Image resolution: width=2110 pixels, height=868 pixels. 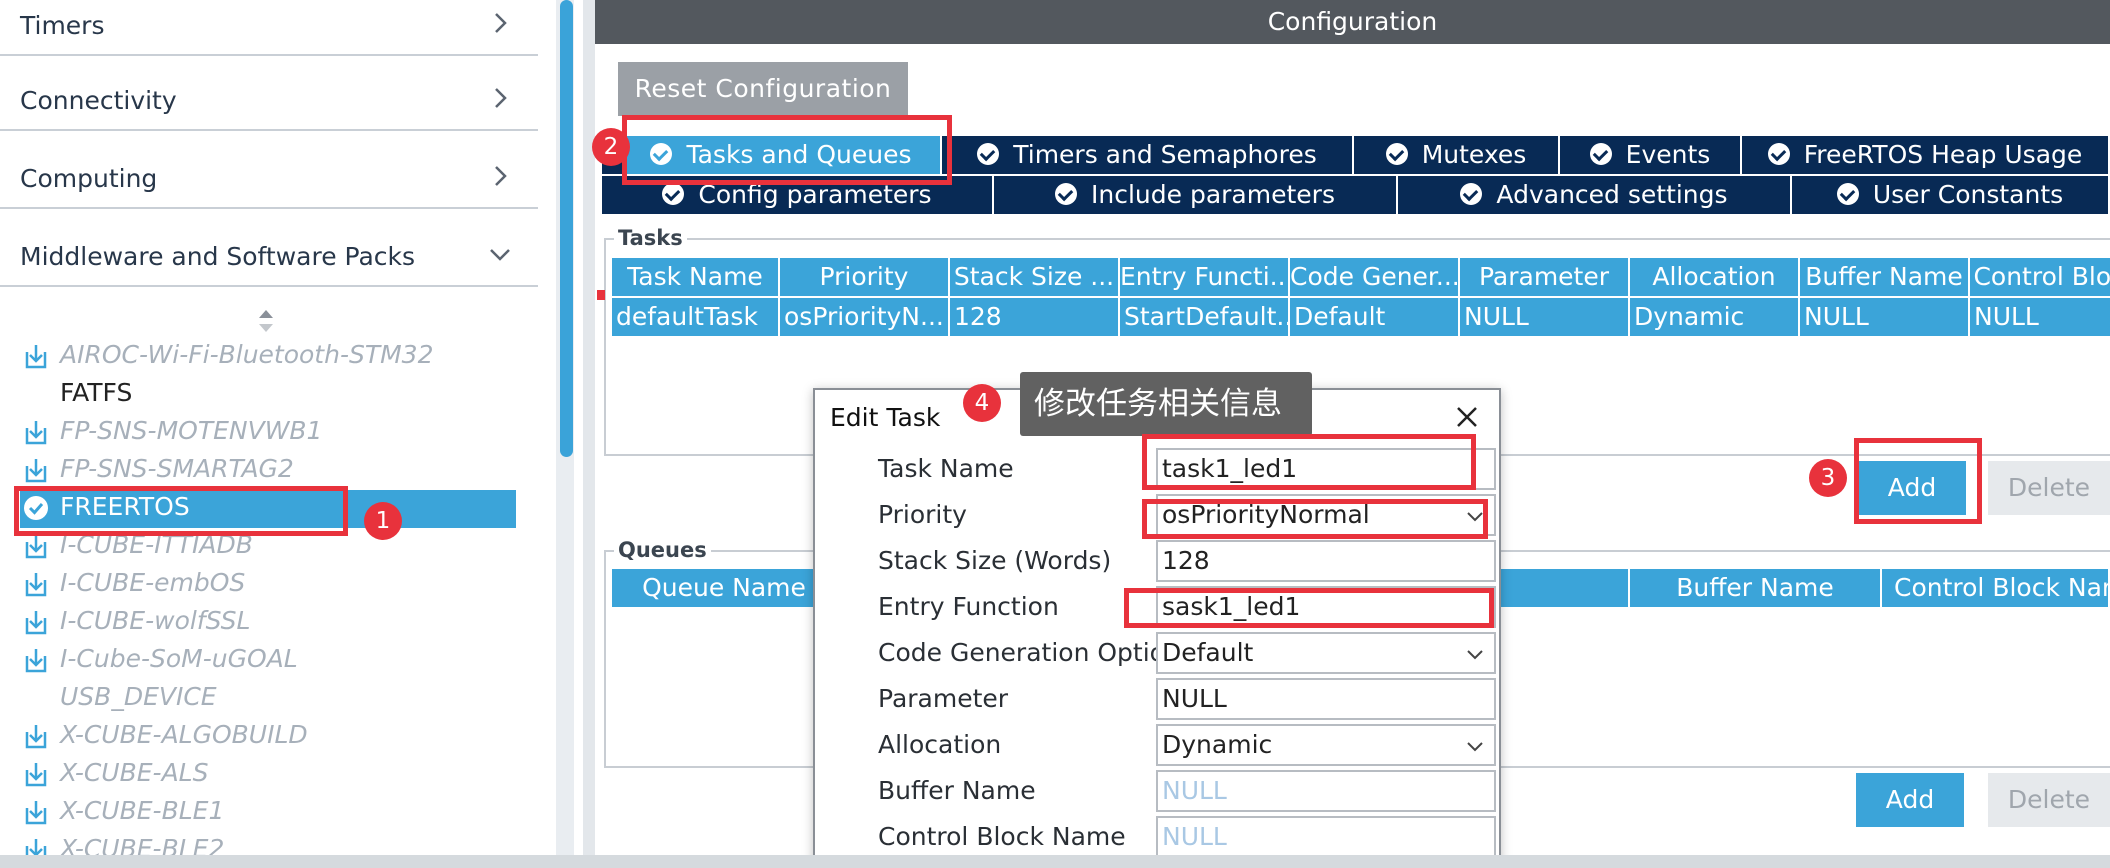 I want to click on tab-events: Events, so click(x=1651, y=155).